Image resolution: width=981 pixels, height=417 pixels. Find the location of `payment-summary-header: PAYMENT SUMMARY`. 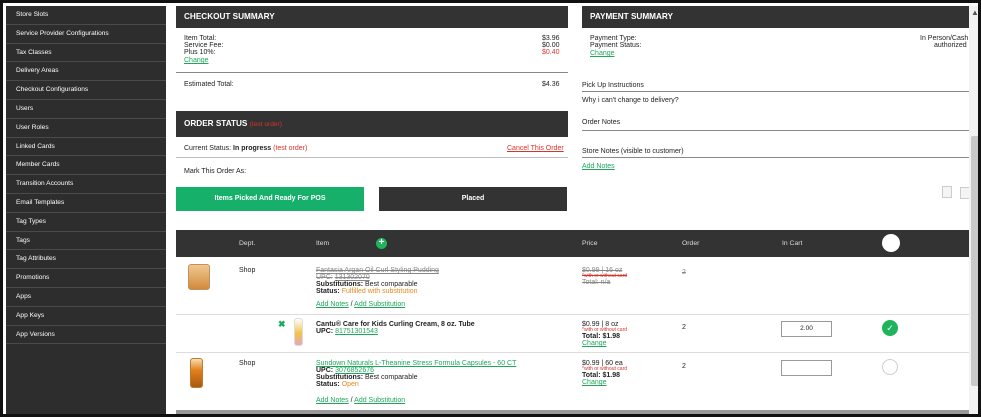

payment-summary-header: PAYMENT SUMMARY is located at coordinates (777, 17).